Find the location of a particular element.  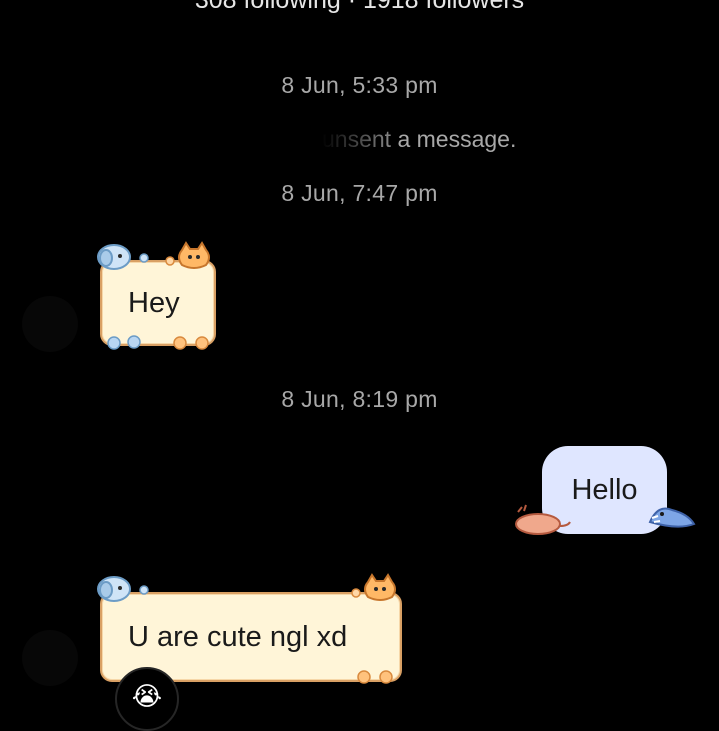

timestamp: 8 Jun, 8:19 pm is located at coordinates (359, 399).